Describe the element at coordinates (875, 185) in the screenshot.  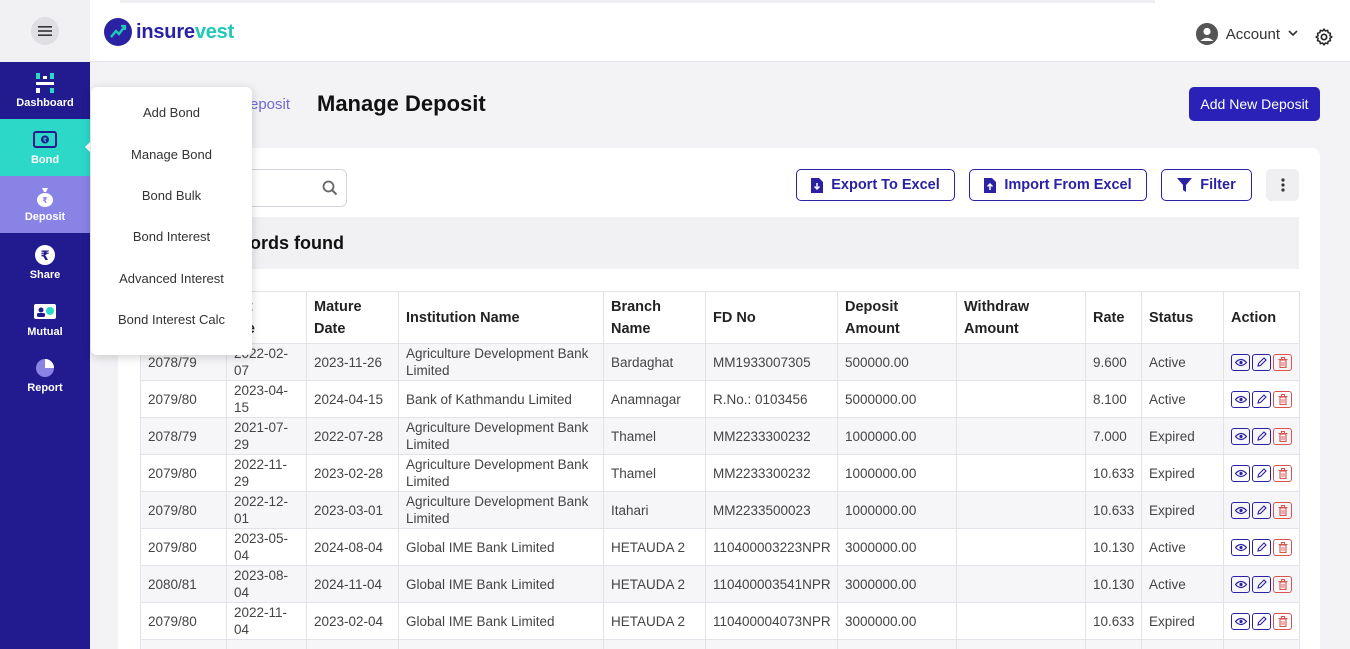
I see `export-to-excel-button: Export To Excel` at that location.